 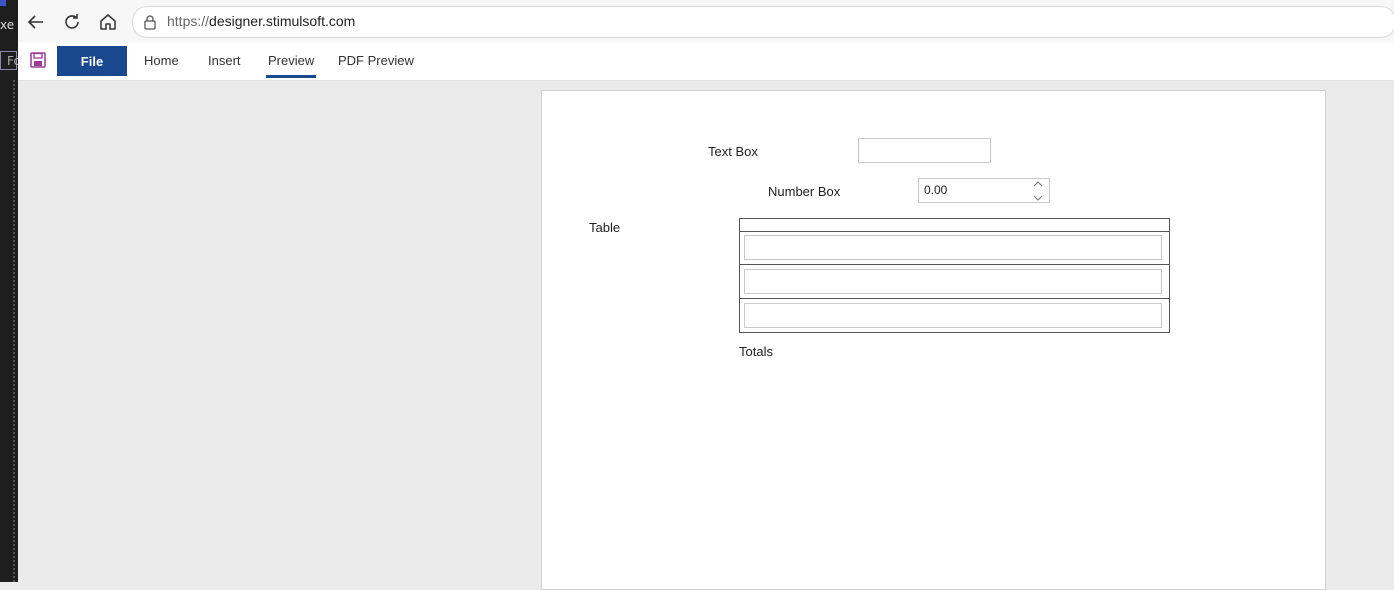 What do you see at coordinates (804, 191) in the screenshot?
I see `number-box-label: Number Box` at bounding box center [804, 191].